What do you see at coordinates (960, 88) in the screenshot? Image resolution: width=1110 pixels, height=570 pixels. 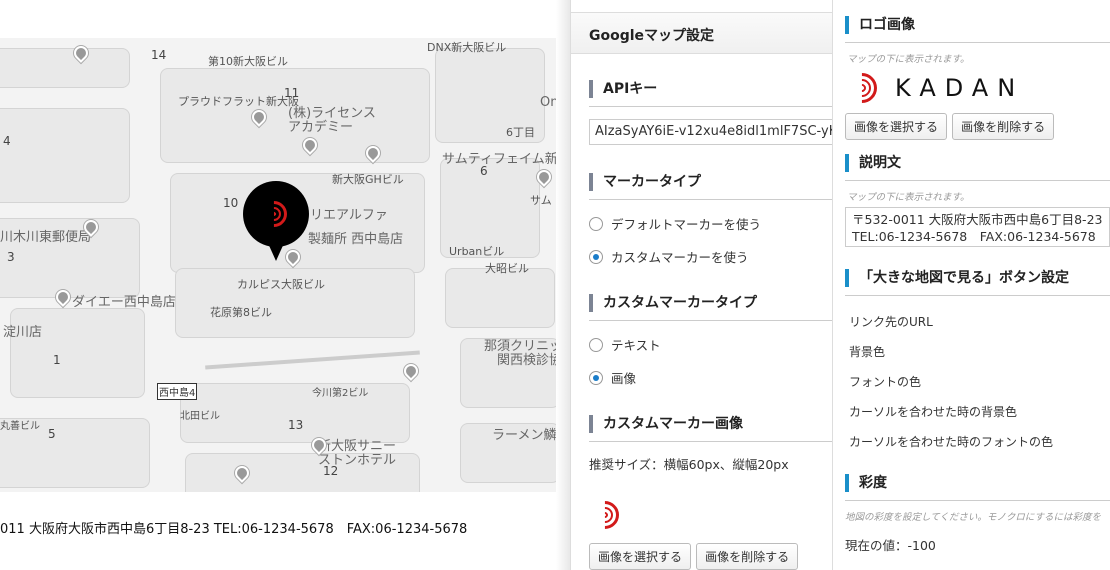 I see `logo-text: KADAN` at bounding box center [960, 88].